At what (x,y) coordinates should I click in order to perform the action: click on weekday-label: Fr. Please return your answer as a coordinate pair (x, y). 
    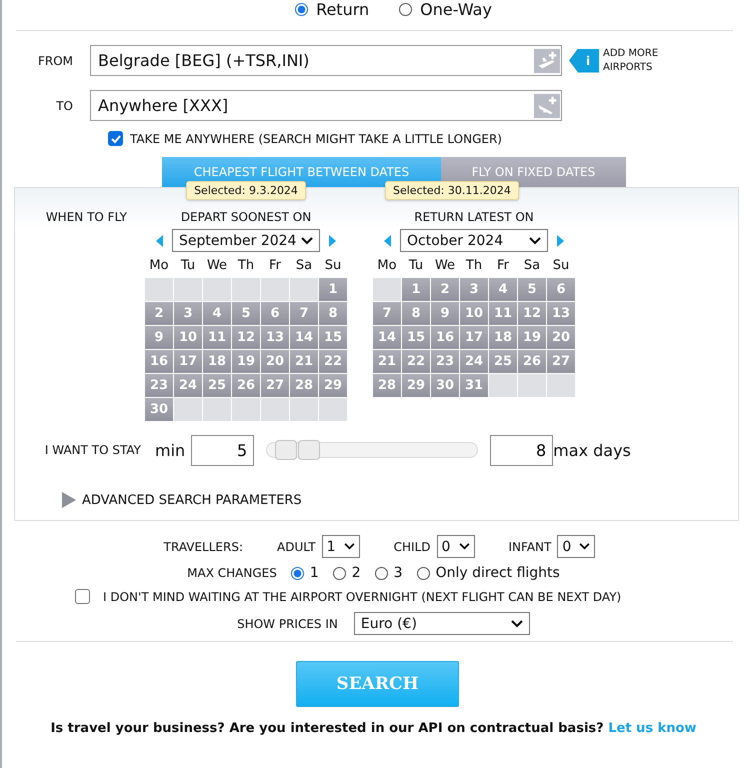
    Looking at the image, I should click on (503, 266).